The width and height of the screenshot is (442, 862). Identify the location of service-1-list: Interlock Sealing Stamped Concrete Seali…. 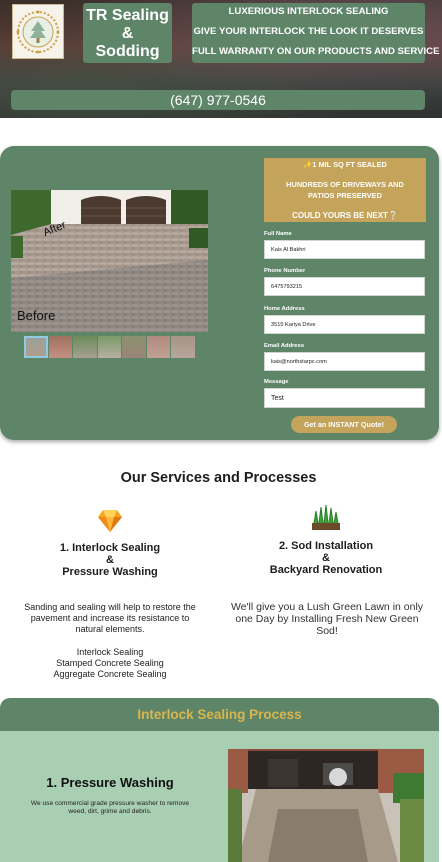
(110, 663).